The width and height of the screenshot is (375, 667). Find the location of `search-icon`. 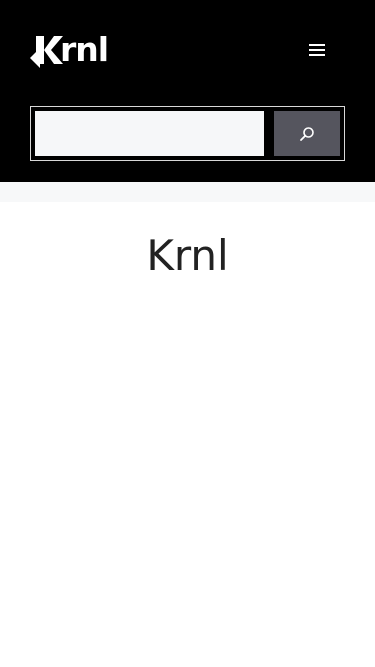

search-icon is located at coordinates (307, 133).